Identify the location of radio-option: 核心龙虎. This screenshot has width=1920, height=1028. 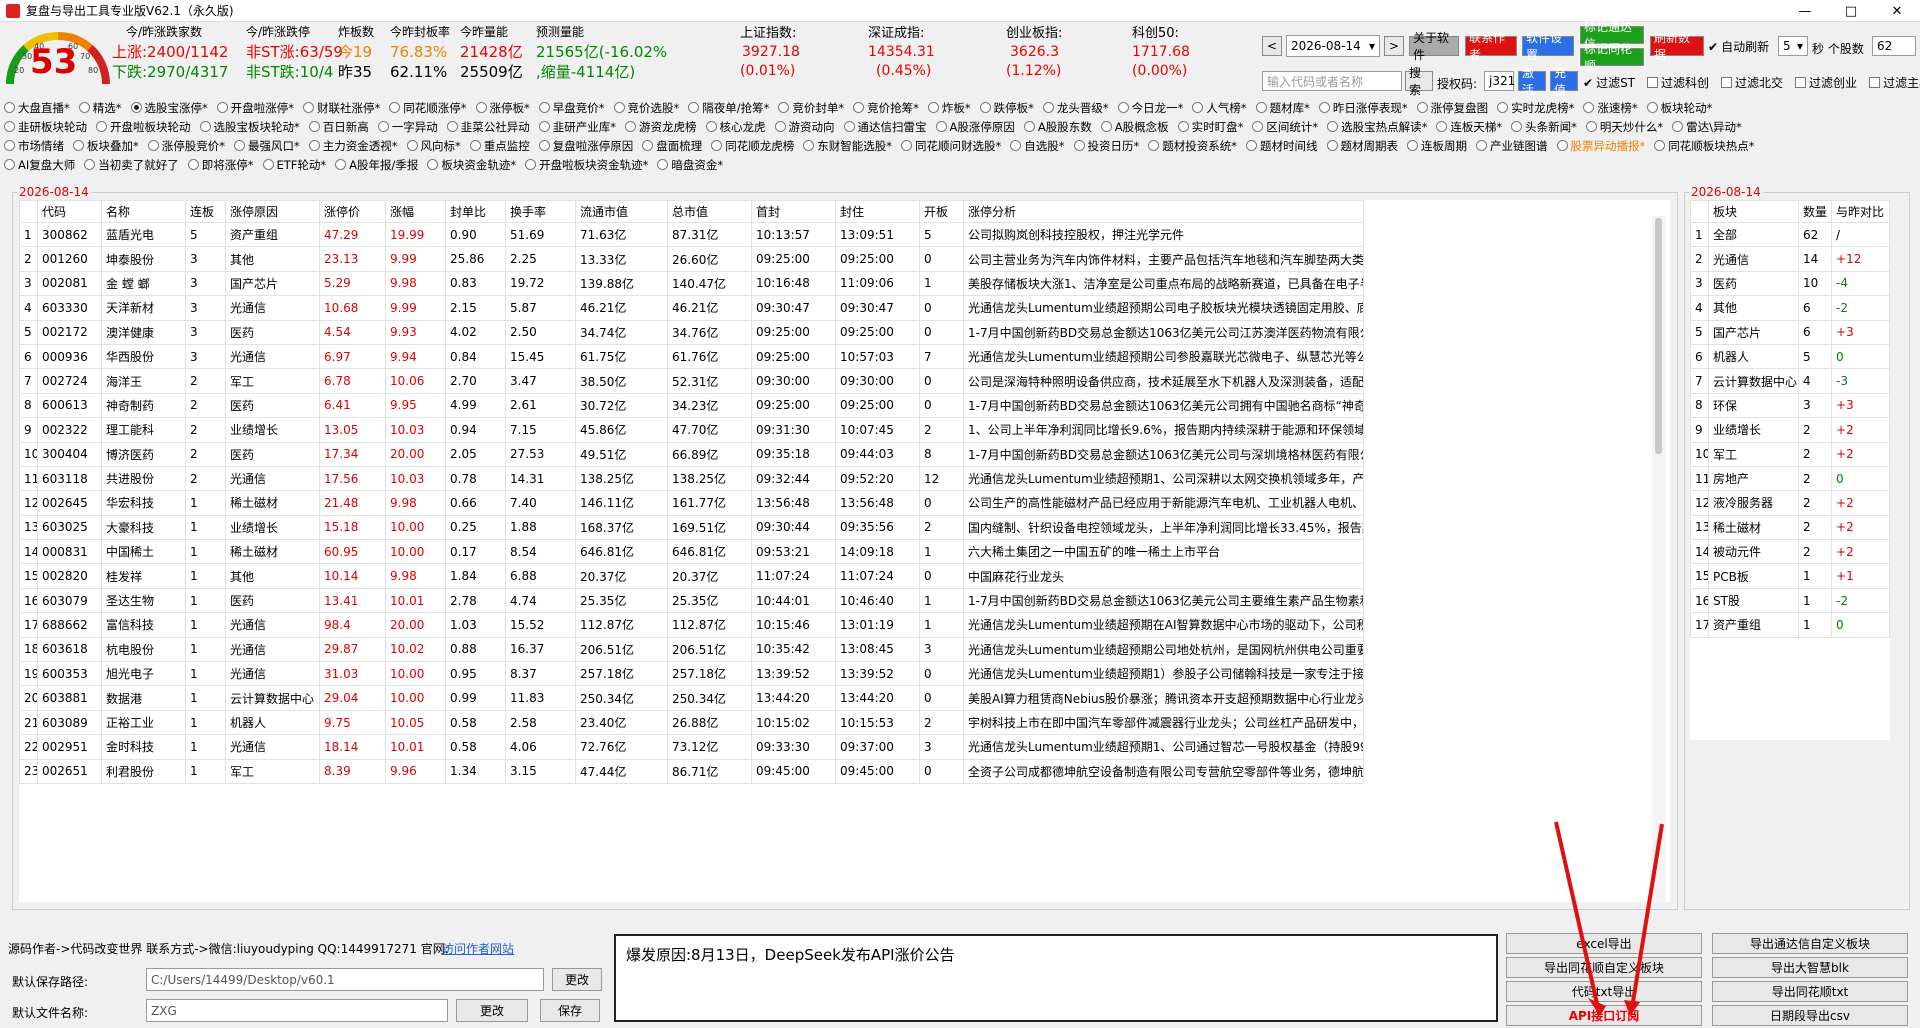
(735, 127).